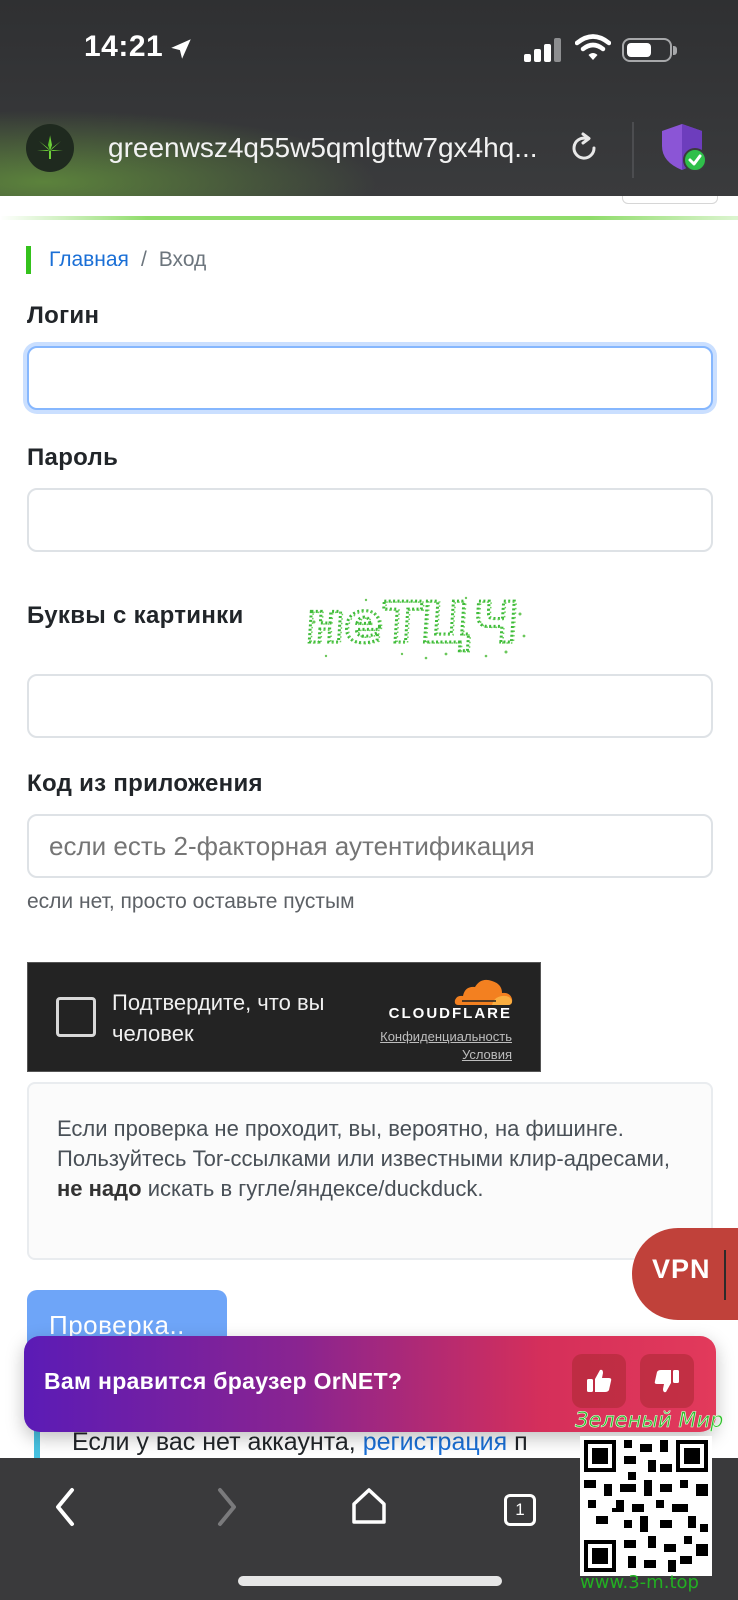 Image resolution: width=738 pixels, height=1600 pixels. Describe the element at coordinates (370, 706) in the screenshot. I see `captcha-input` at that location.